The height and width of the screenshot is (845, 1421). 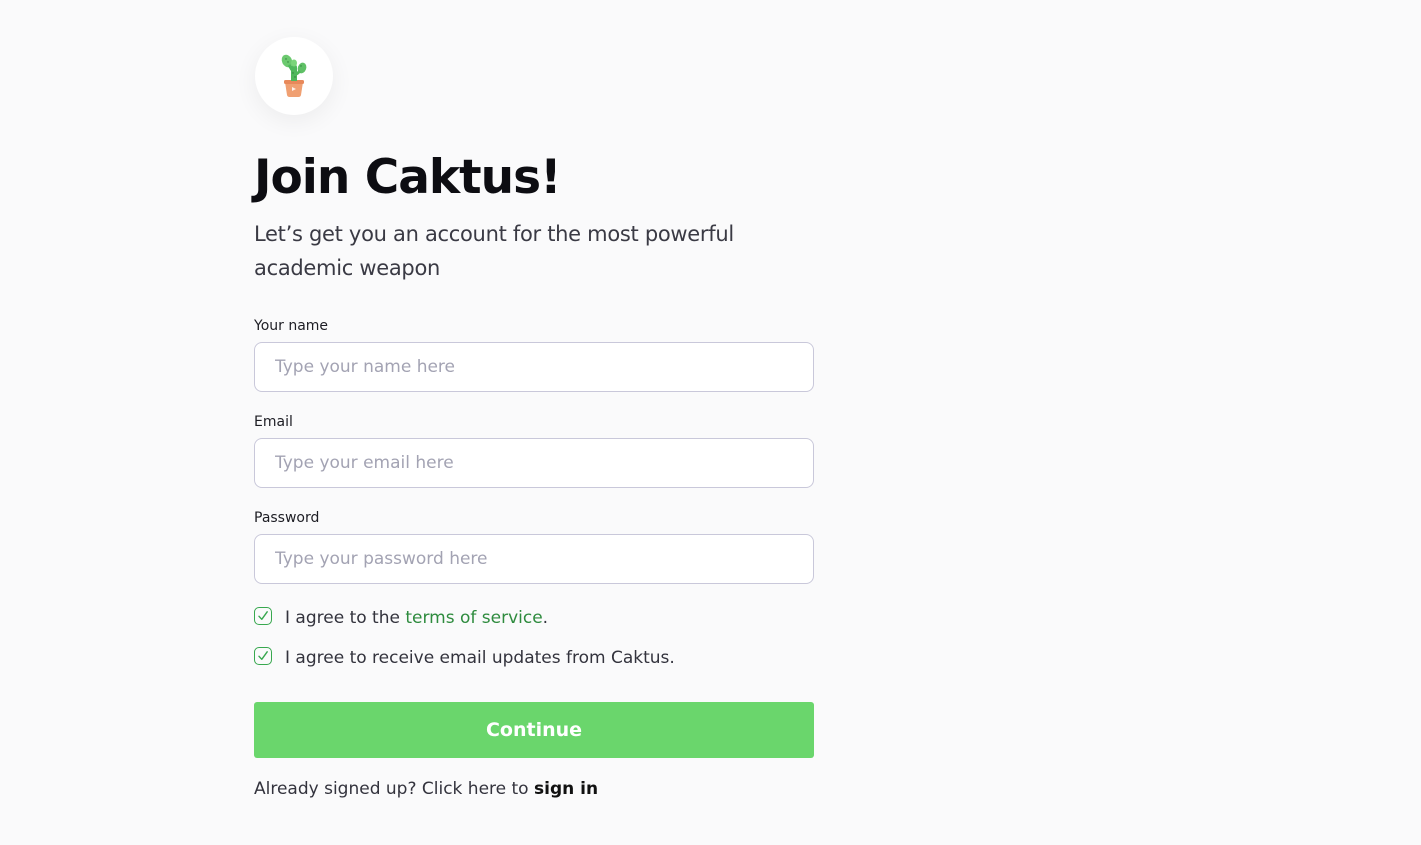 I want to click on page-title: Join Caktus!, so click(x=408, y=177).